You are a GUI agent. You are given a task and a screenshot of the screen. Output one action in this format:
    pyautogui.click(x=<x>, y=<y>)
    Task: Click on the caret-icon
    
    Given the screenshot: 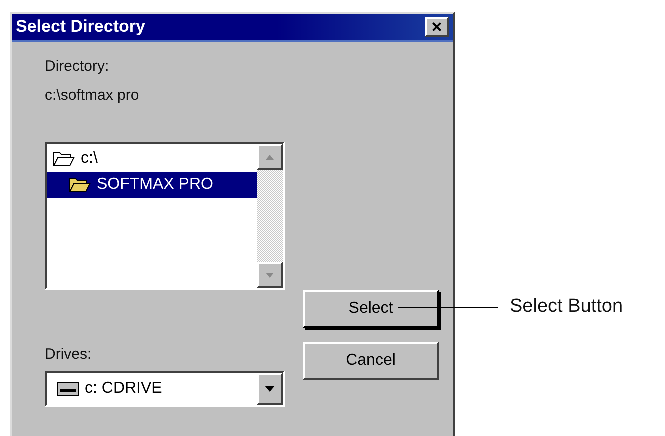 What is the action you would take?
    pyautogui.click(x=270, y=389)
    